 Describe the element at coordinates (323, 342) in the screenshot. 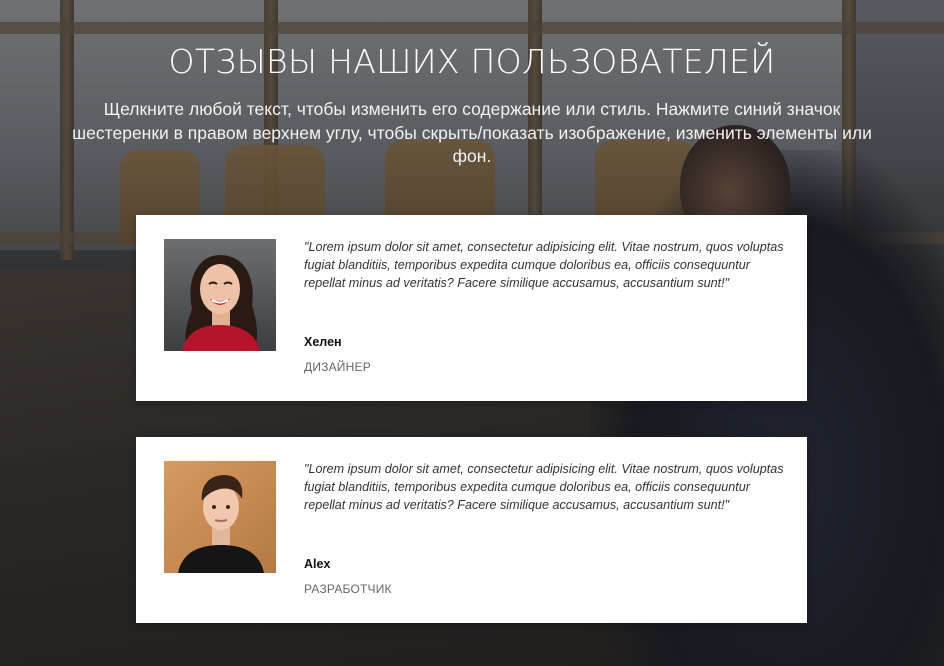

I see `author-name: Хелен` at that location.